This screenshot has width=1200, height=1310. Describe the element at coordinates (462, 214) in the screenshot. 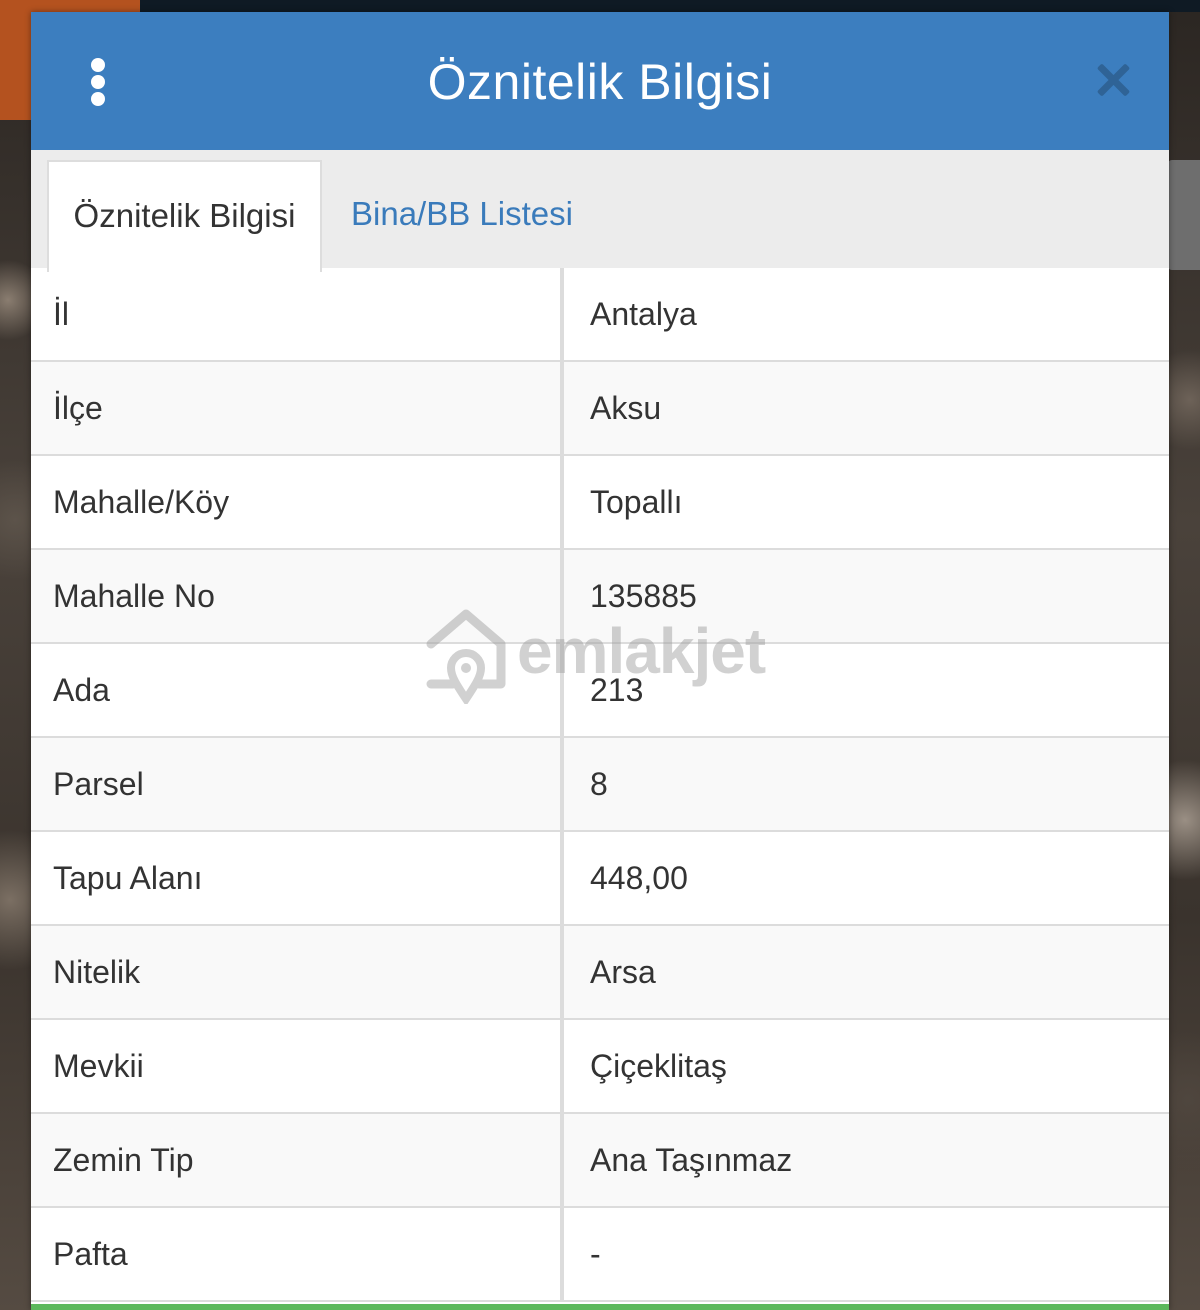

I see `tab-building-list: Bina/BB Listesi` at that location.